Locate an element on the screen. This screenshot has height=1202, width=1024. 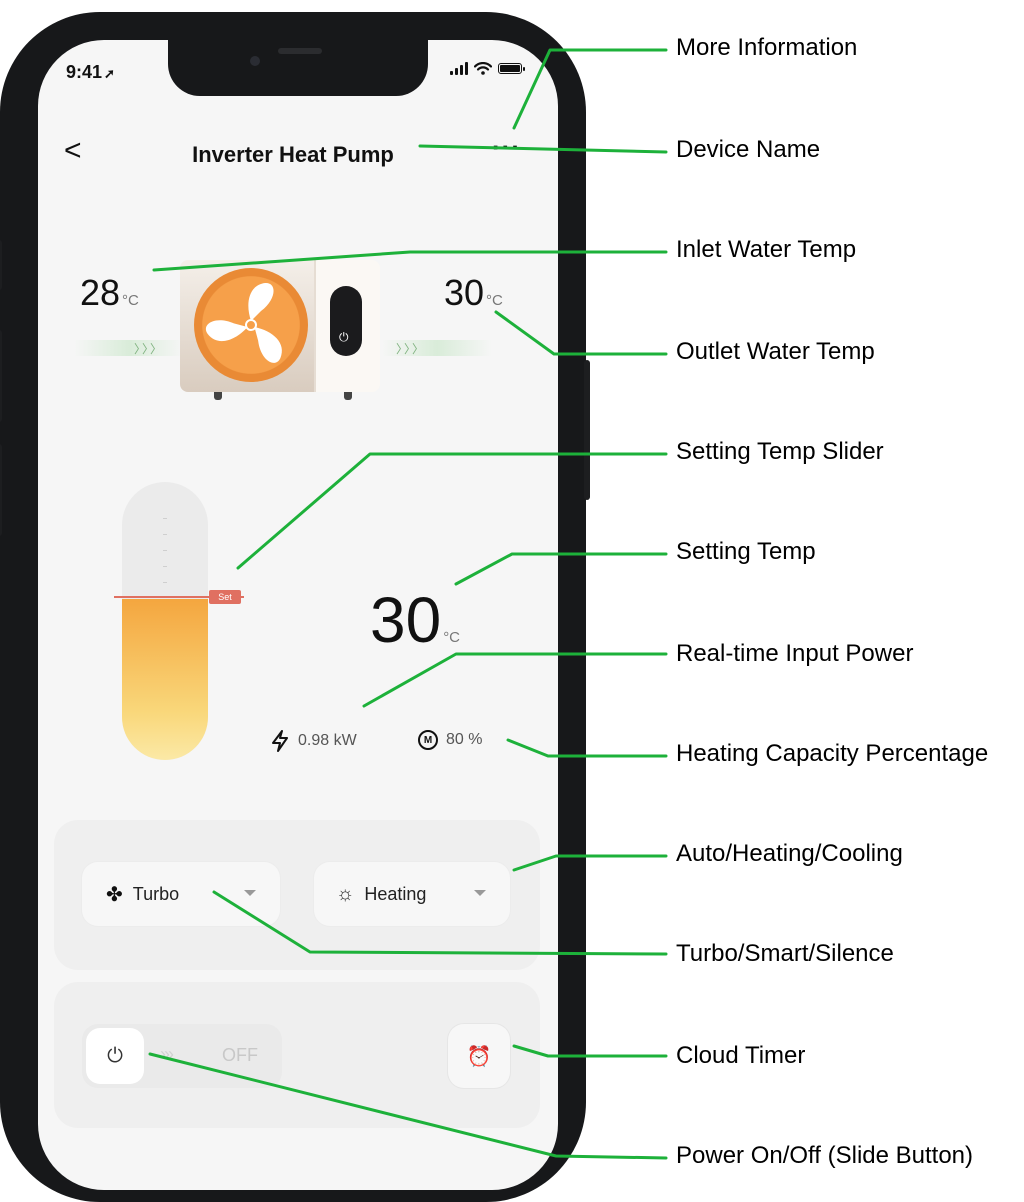
callout-work-mode: Auto/Heating/Cooling is located at coordinates (789, 853).